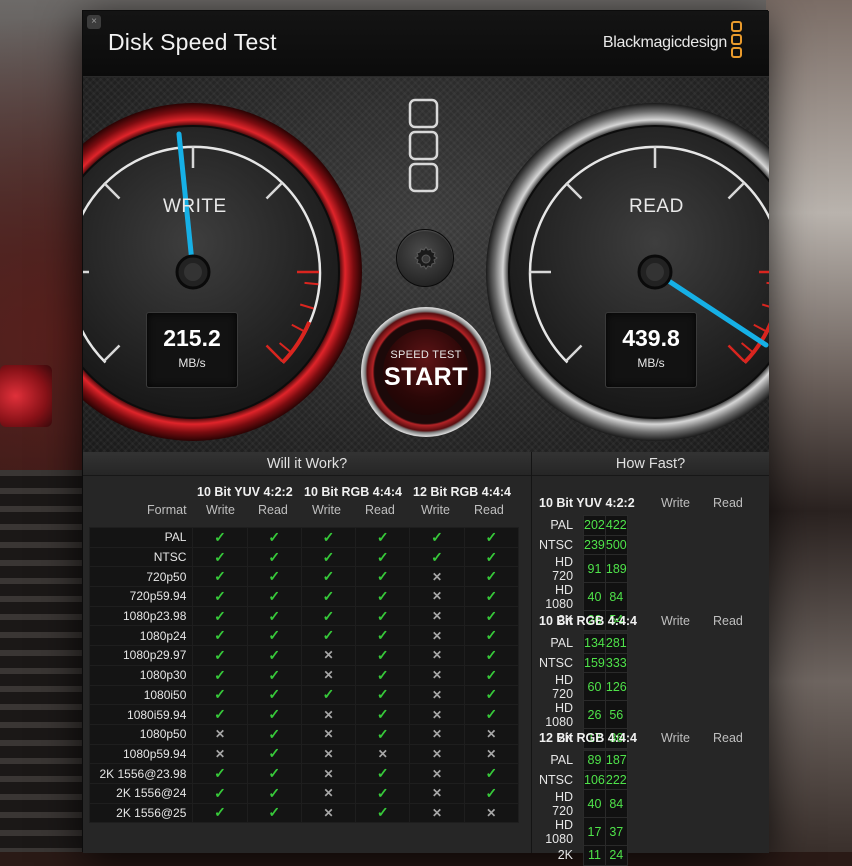  What do you see at coordinates (304, 714) in the screenshot?
I see `table-row: 1080i59.94 ✓ ✓ ✕ ✓ ✕ ✓` at bounding box center [304, 714].